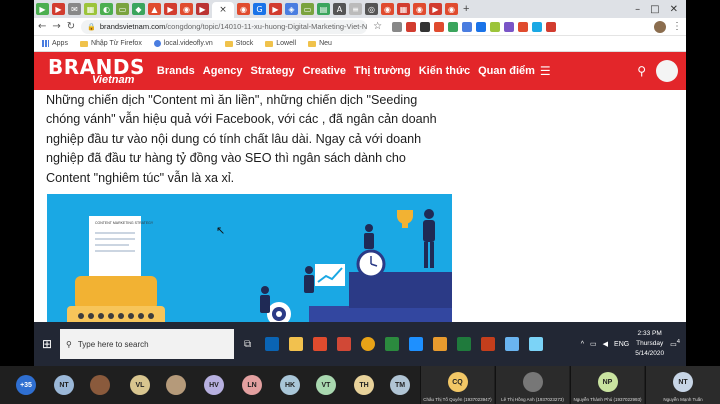 The image size is (720, 404). What do you see at coordinates (466, 9) in the screenshot?
I see `new-tab-button: +` at bounding box center [466, 9].